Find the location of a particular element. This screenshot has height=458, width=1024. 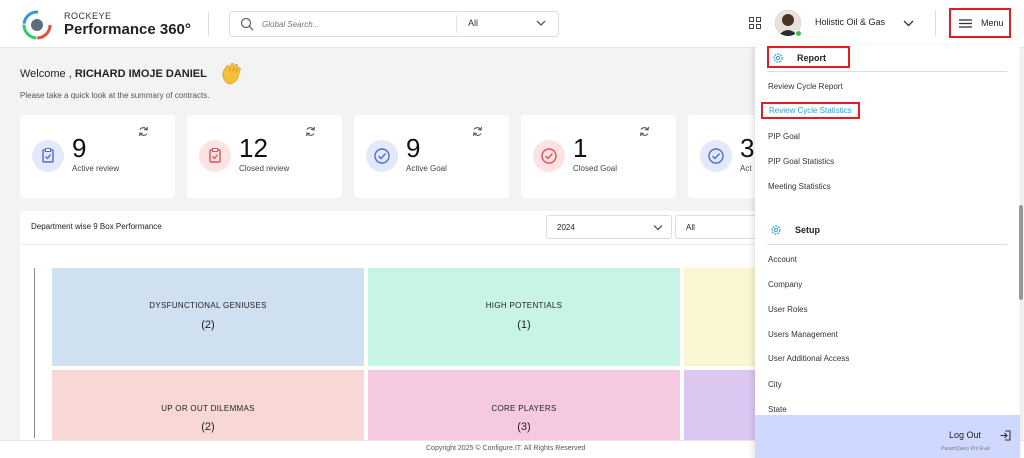

welcome-prefix: Welcome , is located at coordinates (46, 74).